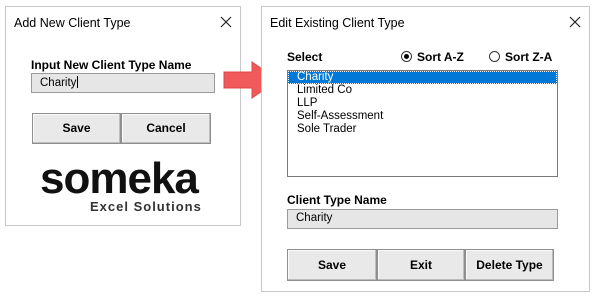 Image resolution: width=594 pixels, height=298 pixels. Describe the element at coordinates (337, 23) in the screenshot. I see `edit-dialog-title: Edit Existing Client Type` at that location.